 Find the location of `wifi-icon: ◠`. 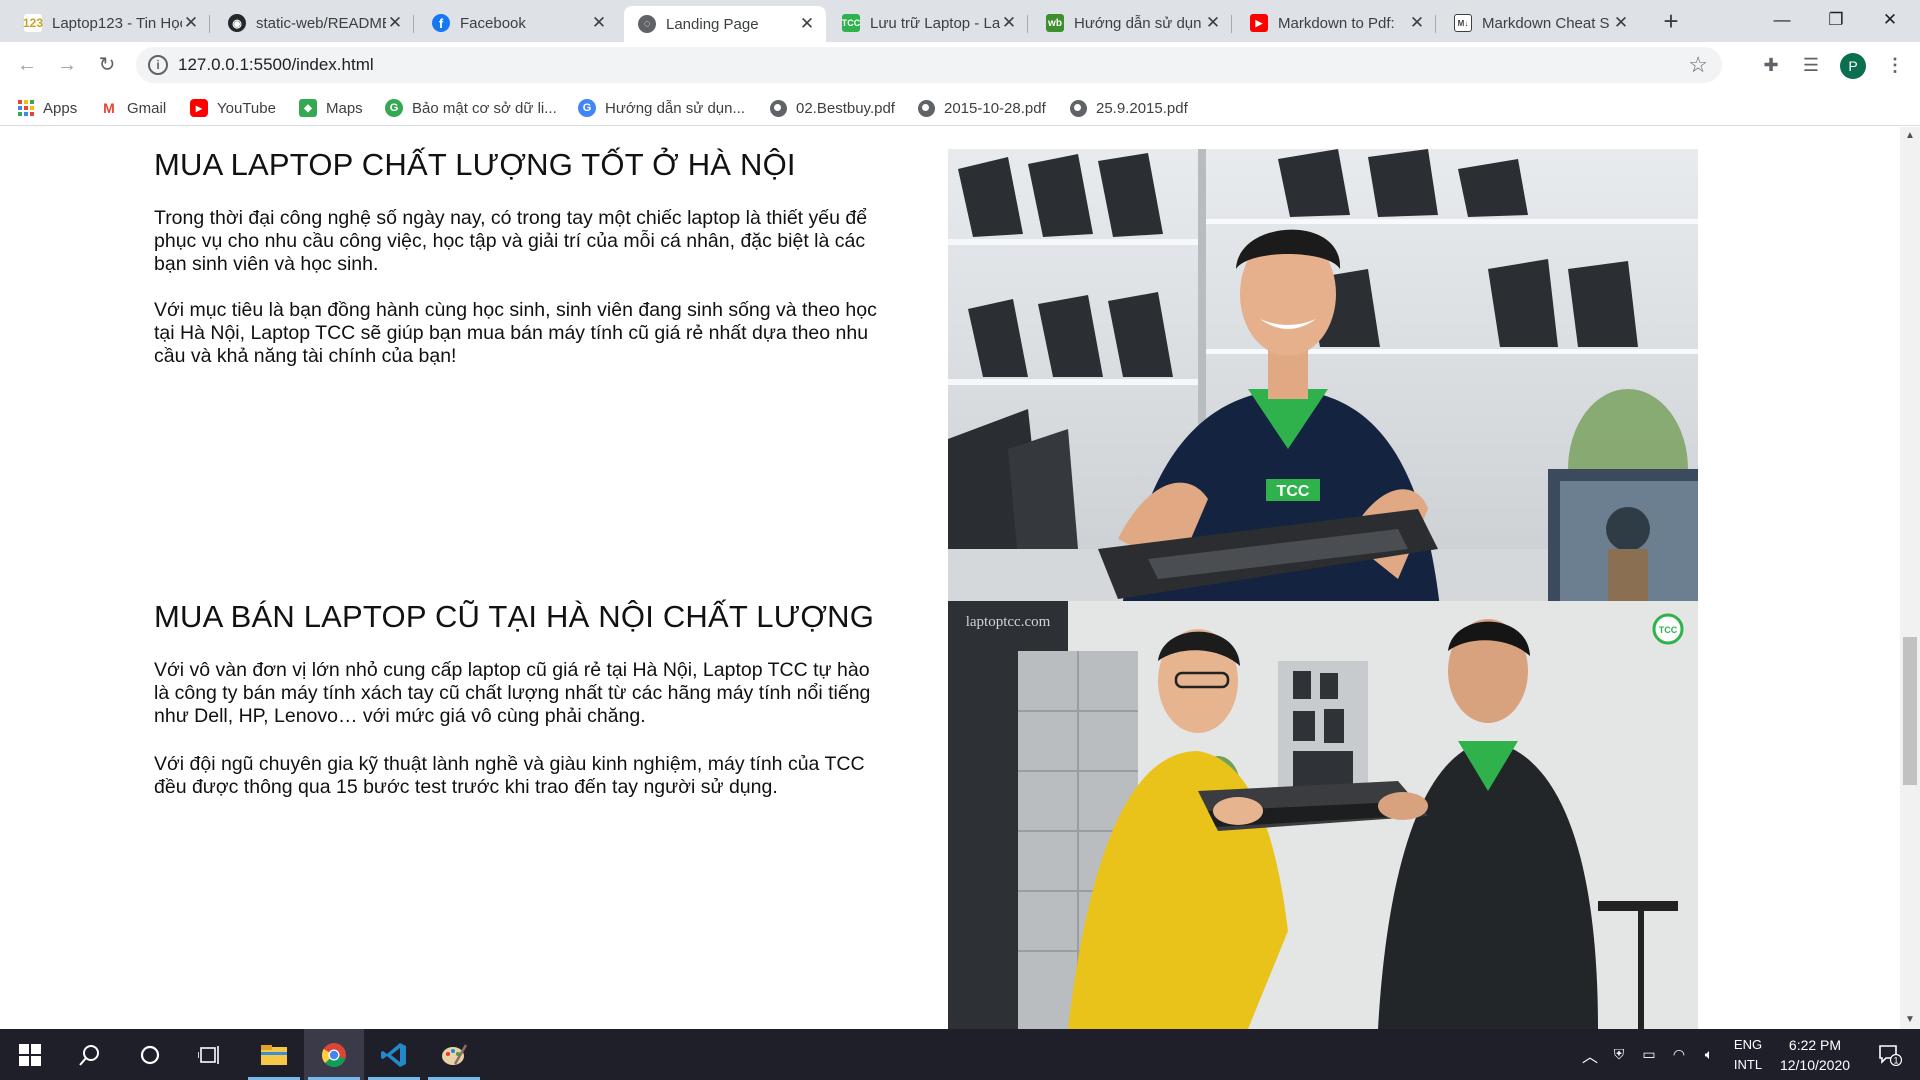

wifi-icon: ◠ is located at coordinates (1679, 1054).